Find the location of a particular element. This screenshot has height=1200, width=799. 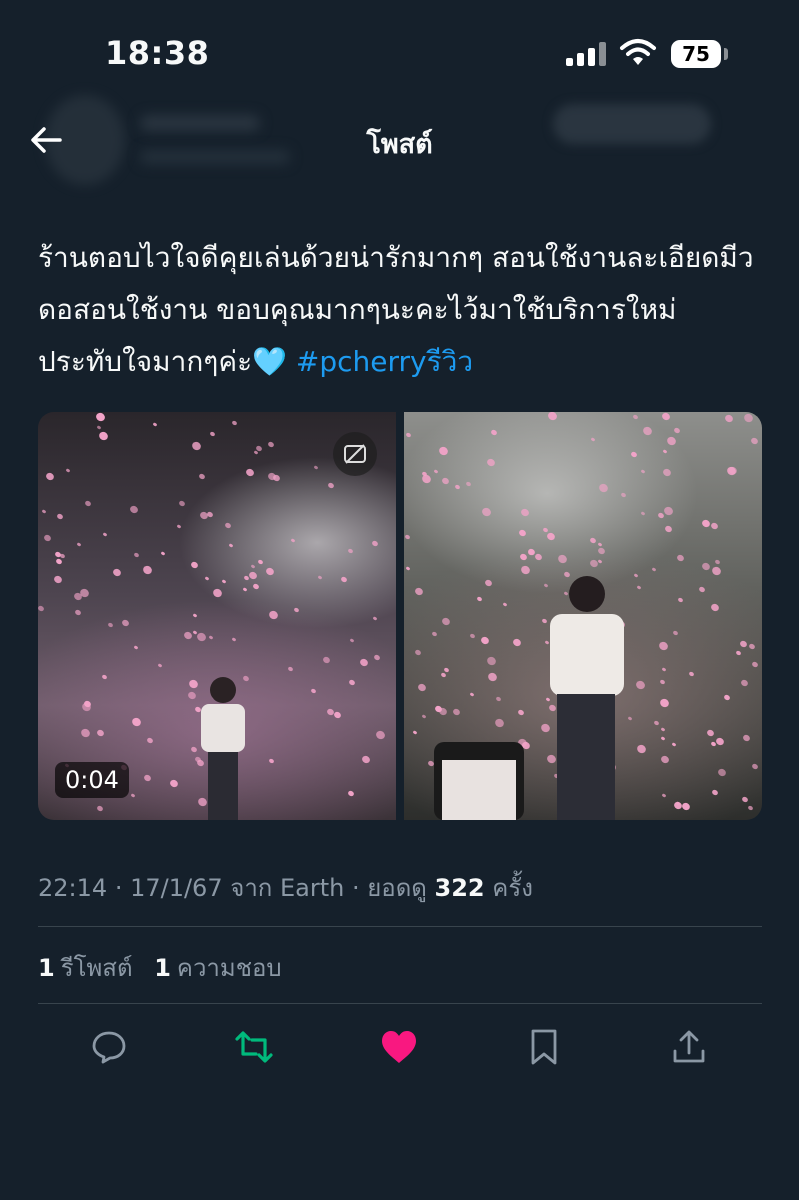

repost-icon is located at coordinates (254, 1047).